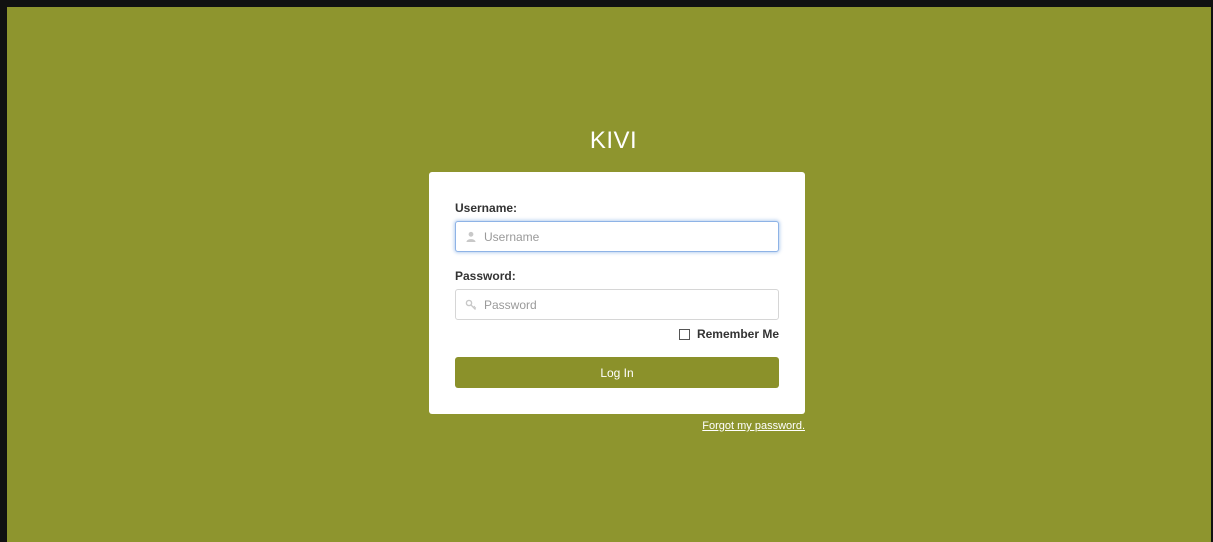  Describe the element at coordinates (617, 426) in the screenshot. I see `forgot-password-link: Forgot my password.` at that location.